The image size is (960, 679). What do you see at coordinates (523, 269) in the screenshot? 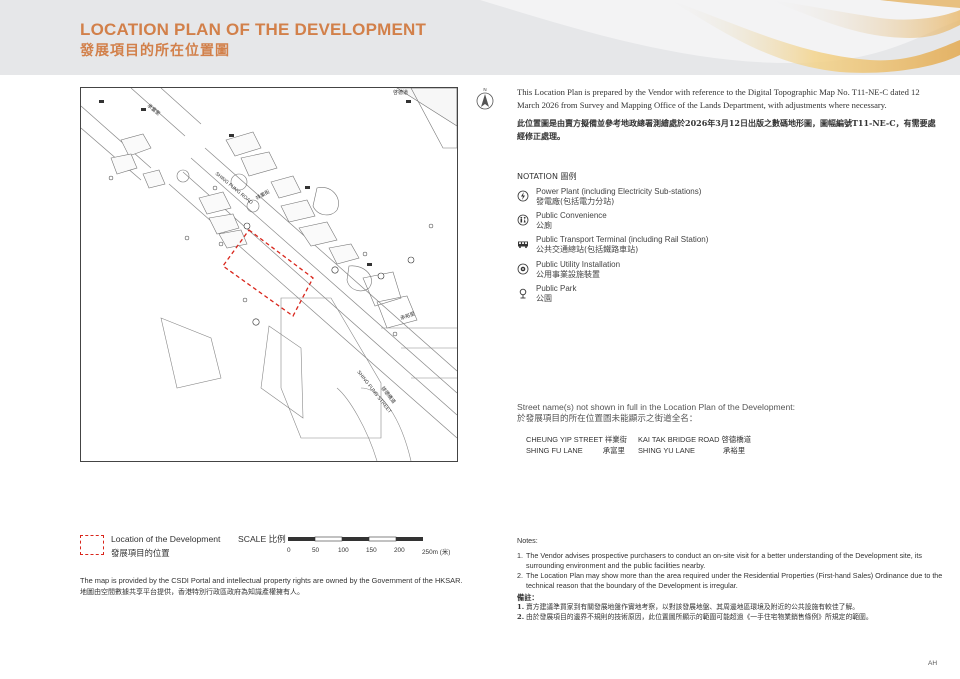
I see `utility-installation-icon` at bounding box center [523, 269].